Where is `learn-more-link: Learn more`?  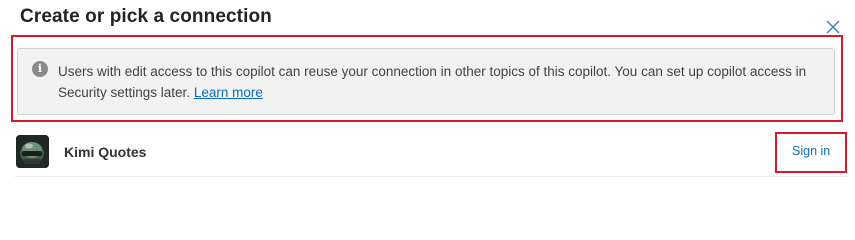
learn-more-link: Learn more is located at coordinates (228, 92).